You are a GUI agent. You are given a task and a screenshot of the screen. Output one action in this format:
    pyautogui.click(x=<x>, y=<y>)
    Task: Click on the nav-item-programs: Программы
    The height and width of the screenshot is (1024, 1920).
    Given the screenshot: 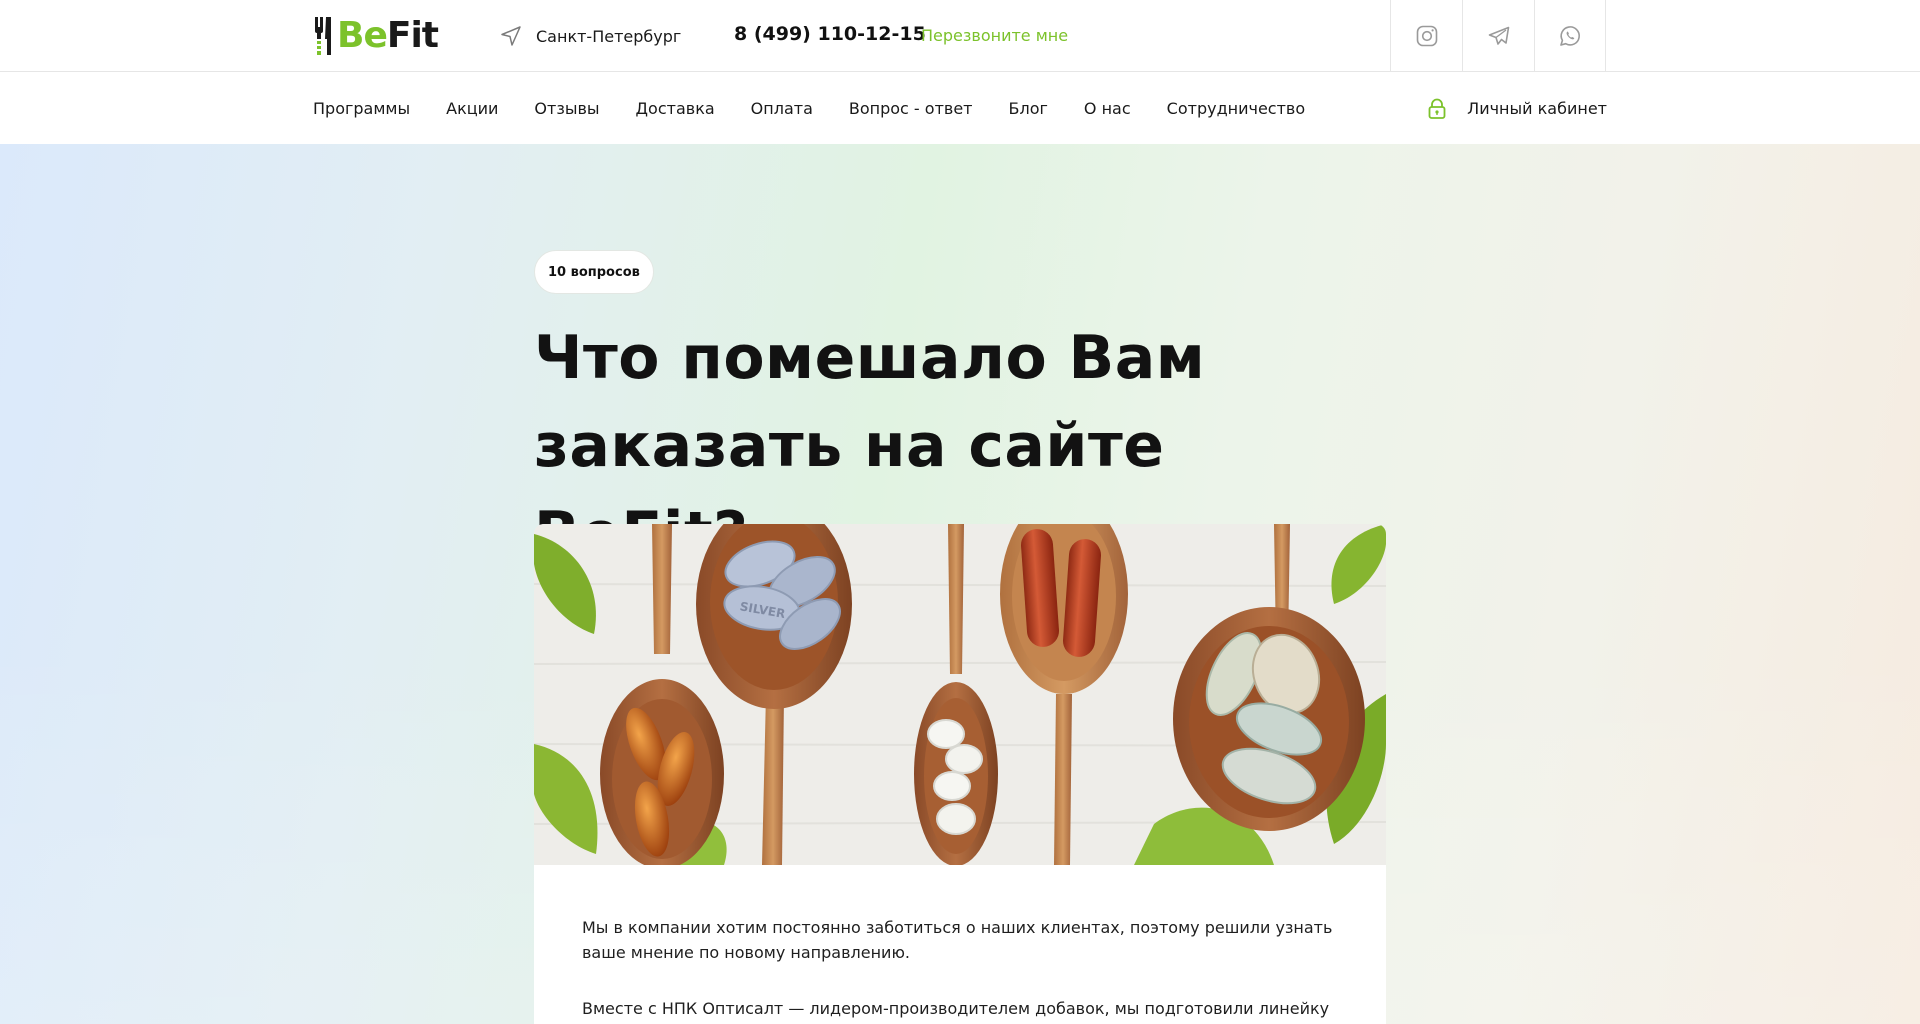 What is the action you would take?
    pyautogui.click(x=361, y=108)
    